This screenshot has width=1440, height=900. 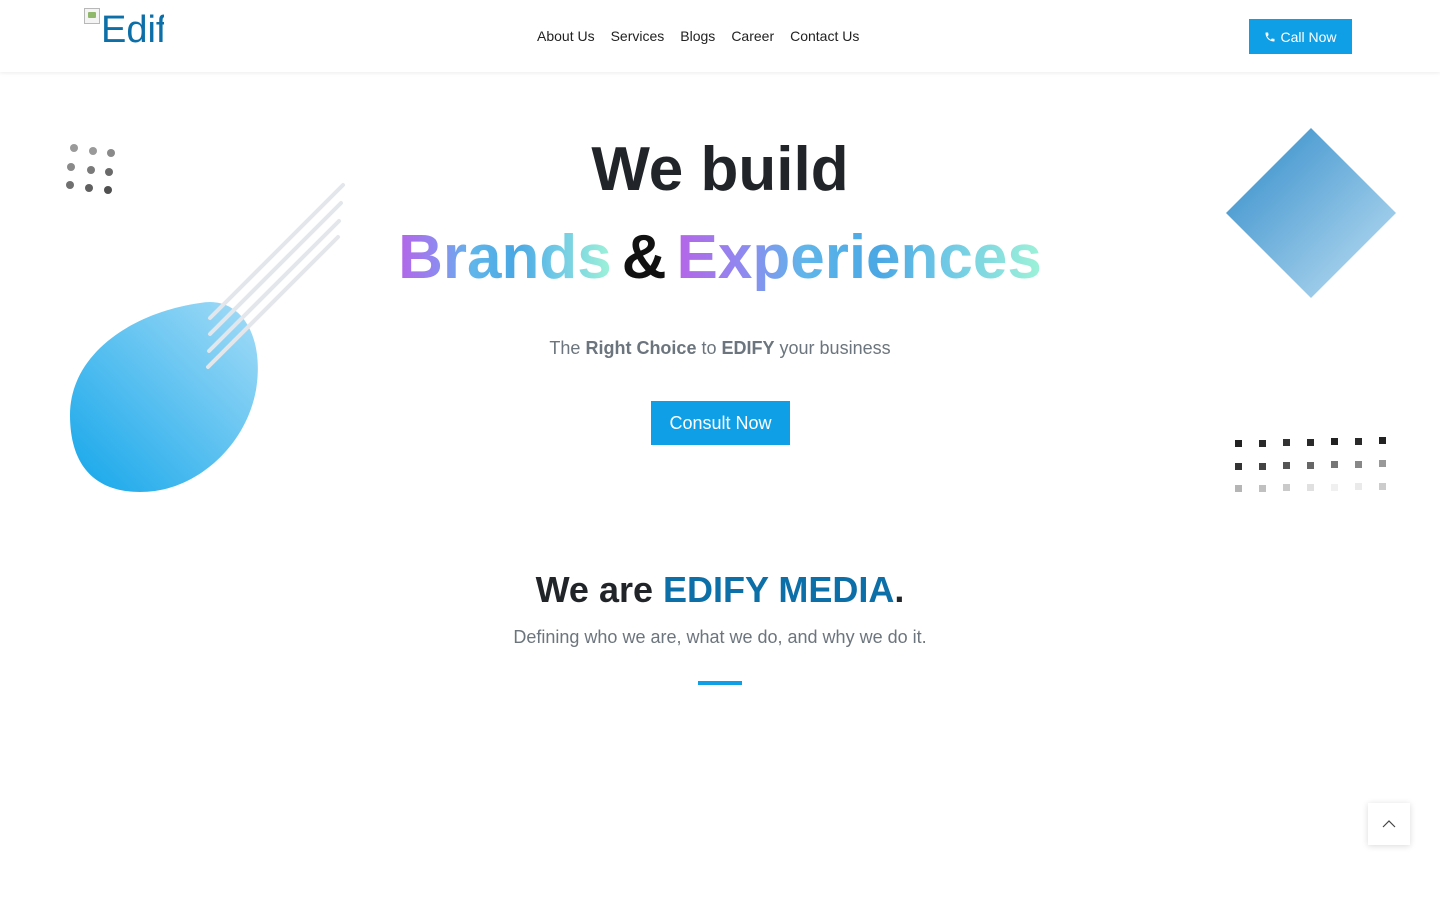 What do you see at coordinates (566, 36) in the screenshot?
I see `nav-about-us: About Us` at bounding box center [566, 36].